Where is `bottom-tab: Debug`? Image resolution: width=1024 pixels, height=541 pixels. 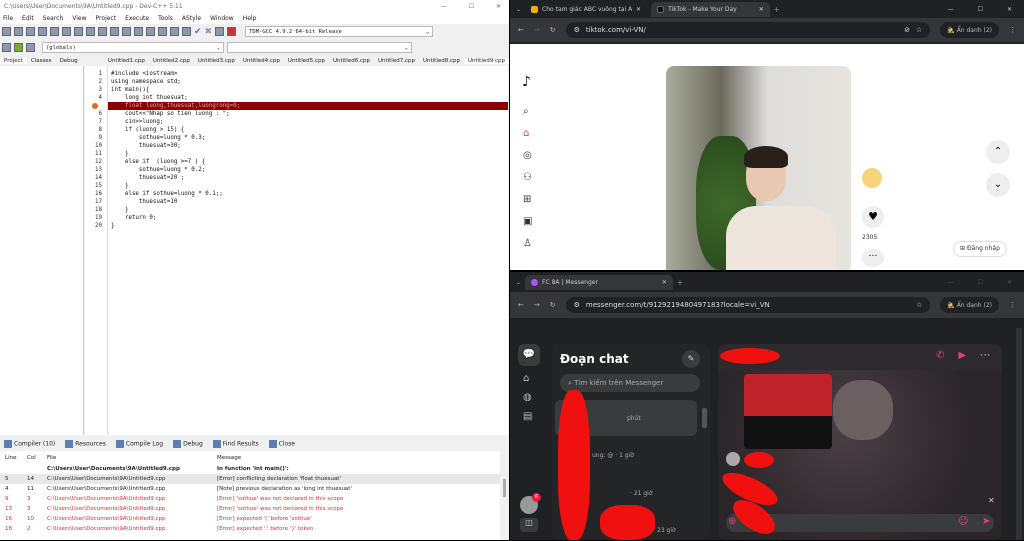 bottom-tab: Debug is located at coordinates (188, 444).